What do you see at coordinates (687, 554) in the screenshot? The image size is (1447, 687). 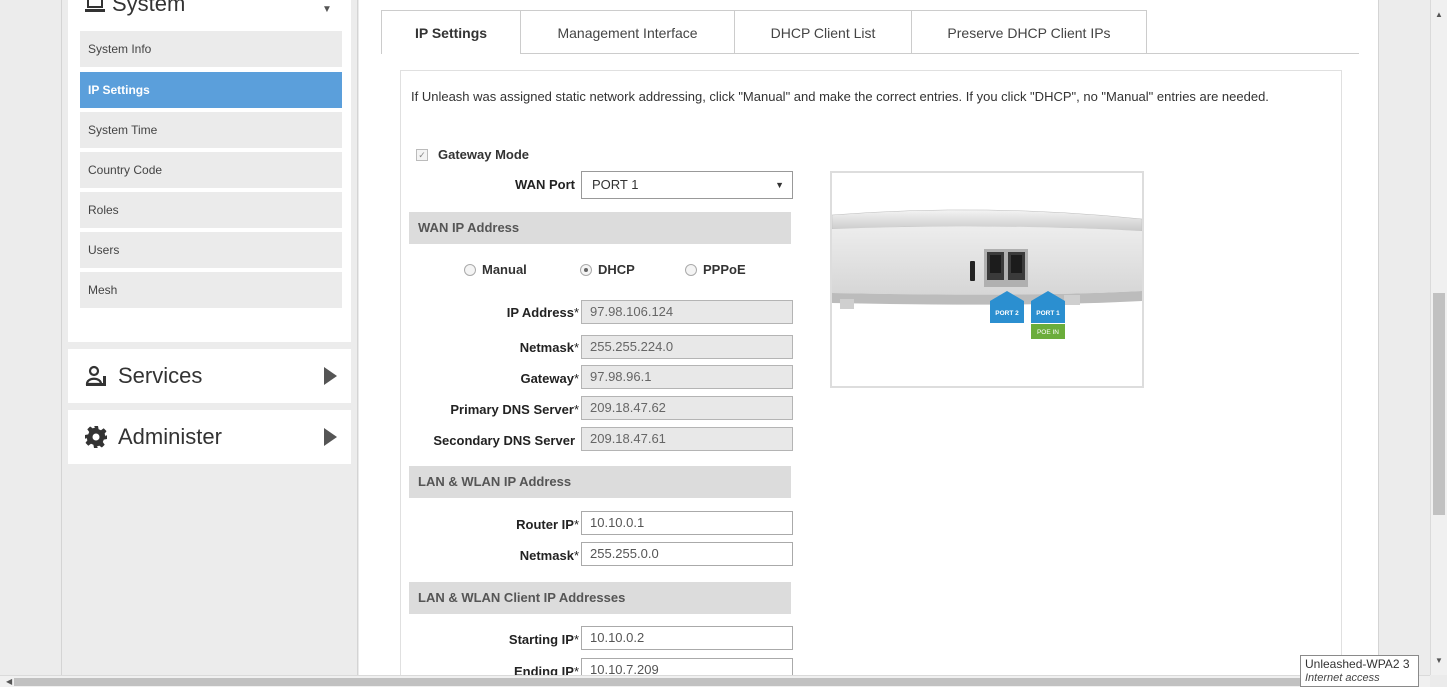 I see `lan-netmask-field: 255.255.0.0` at bounding box center [687, 554].